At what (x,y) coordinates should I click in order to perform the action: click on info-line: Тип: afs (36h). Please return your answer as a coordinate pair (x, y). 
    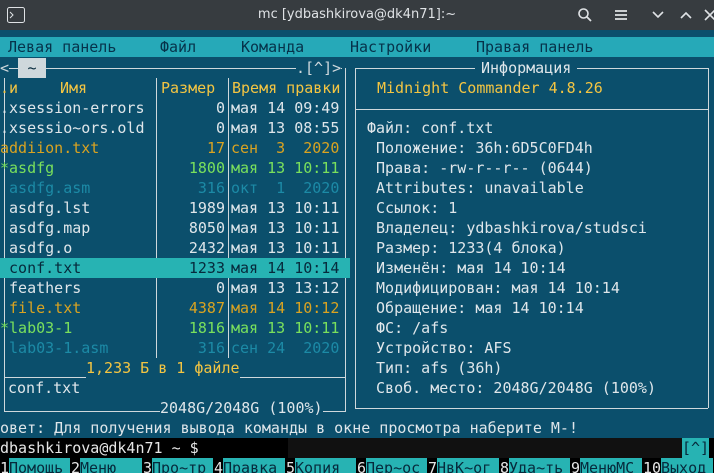
    Looking at the image, I should click on (435, 368).